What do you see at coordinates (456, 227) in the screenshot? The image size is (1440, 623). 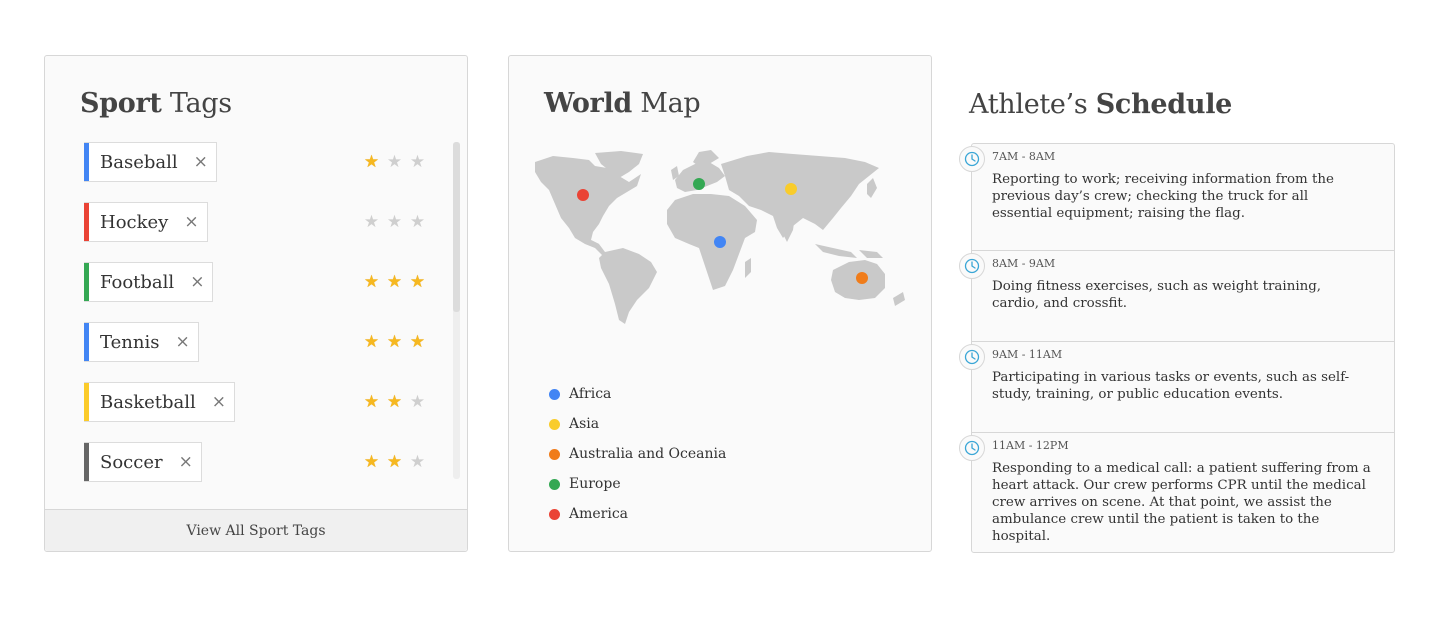 I see `scrollbar-thumb` at bounding box center [456, 227].